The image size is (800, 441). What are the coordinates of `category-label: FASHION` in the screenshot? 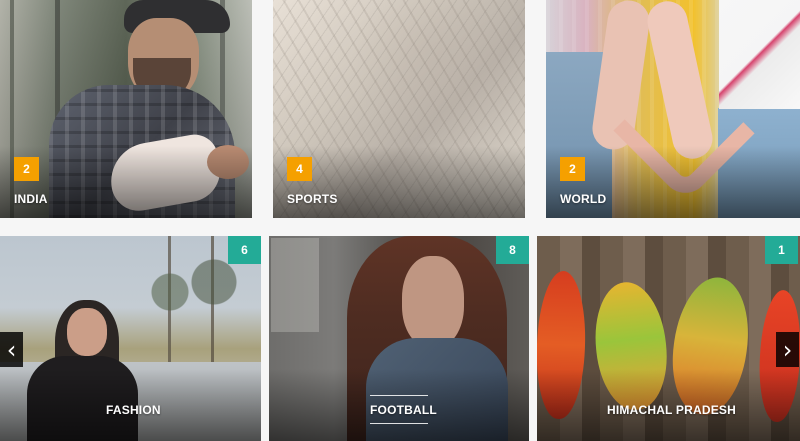 It's located at (133, 410).